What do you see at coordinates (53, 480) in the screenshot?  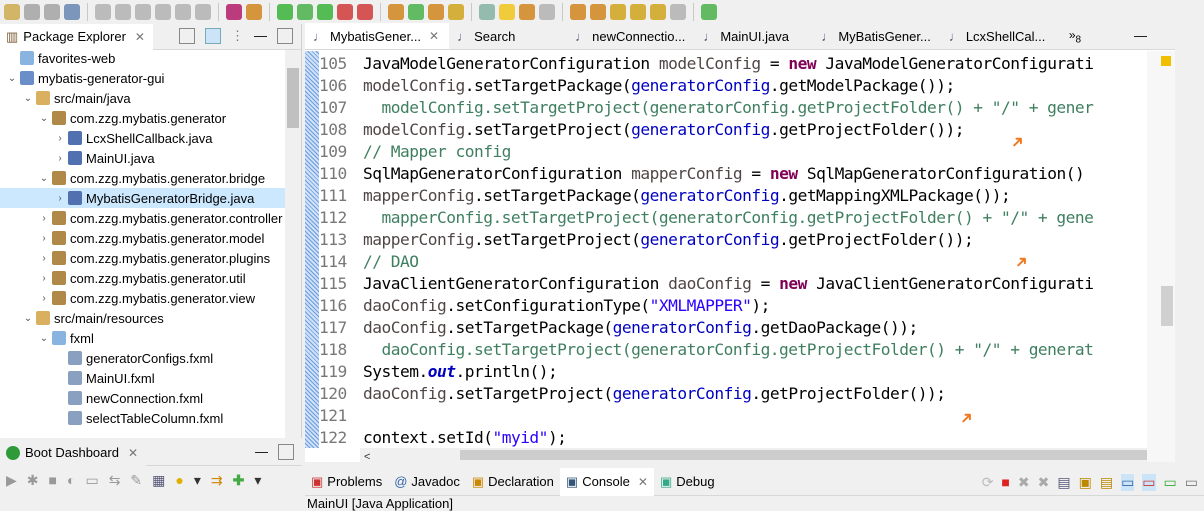 I see `stop-icon: ■` at bounding box center [53, 480].